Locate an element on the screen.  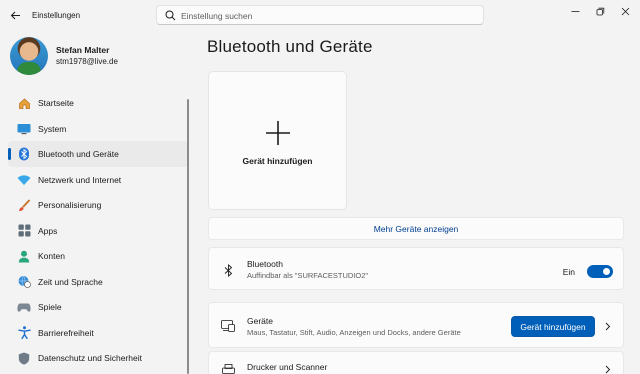
profile-name: Stefan Malter is located at coordinates (83, 50).